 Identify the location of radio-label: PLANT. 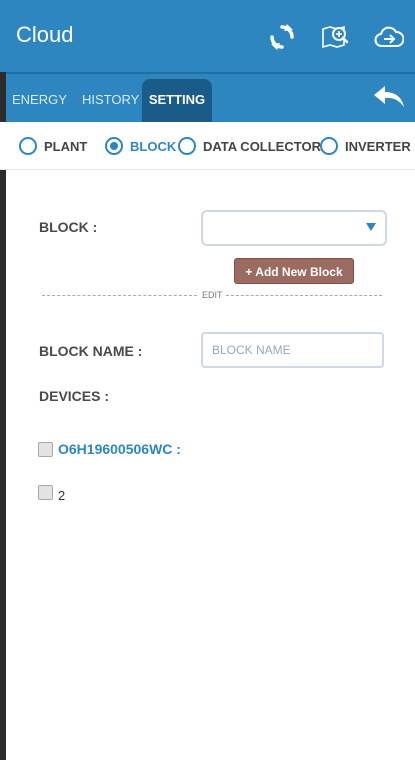
(66, 146).